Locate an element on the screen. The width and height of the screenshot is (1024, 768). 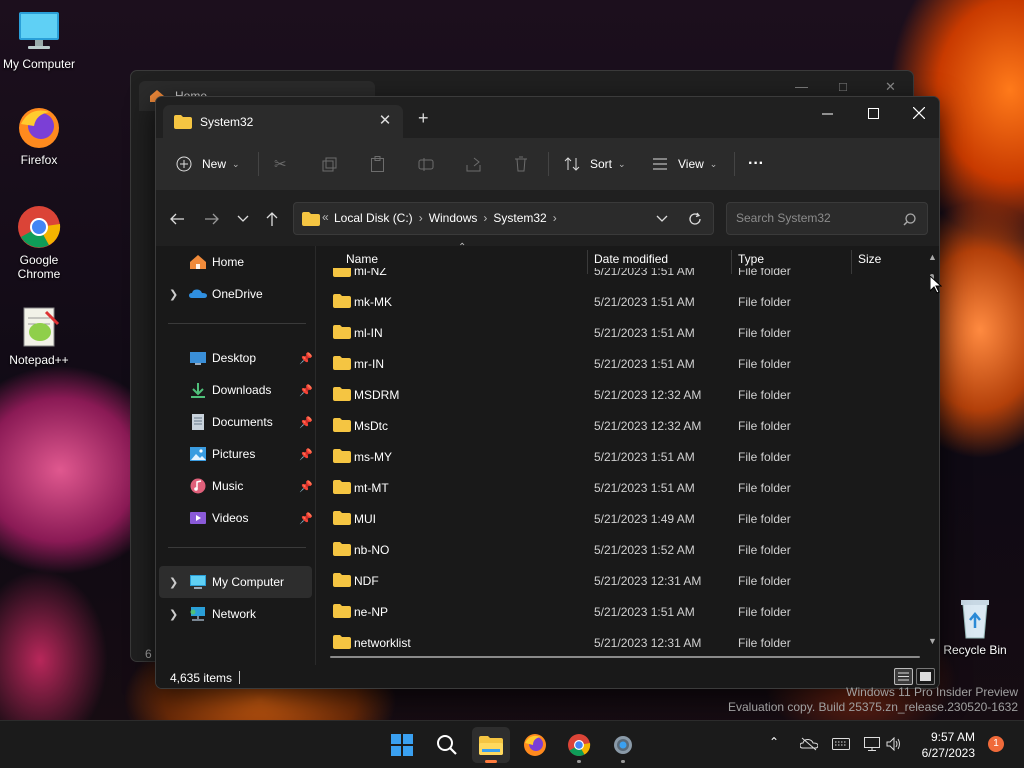
tiles-view-icon is located at coordinates (925, 676).